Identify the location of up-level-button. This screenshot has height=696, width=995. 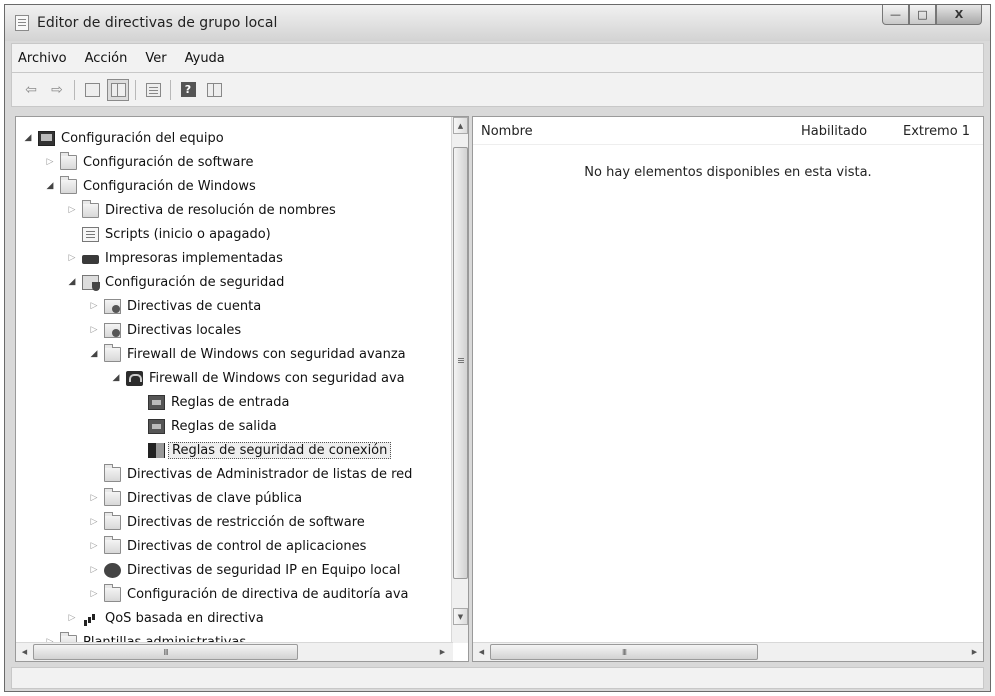
(92, 90).